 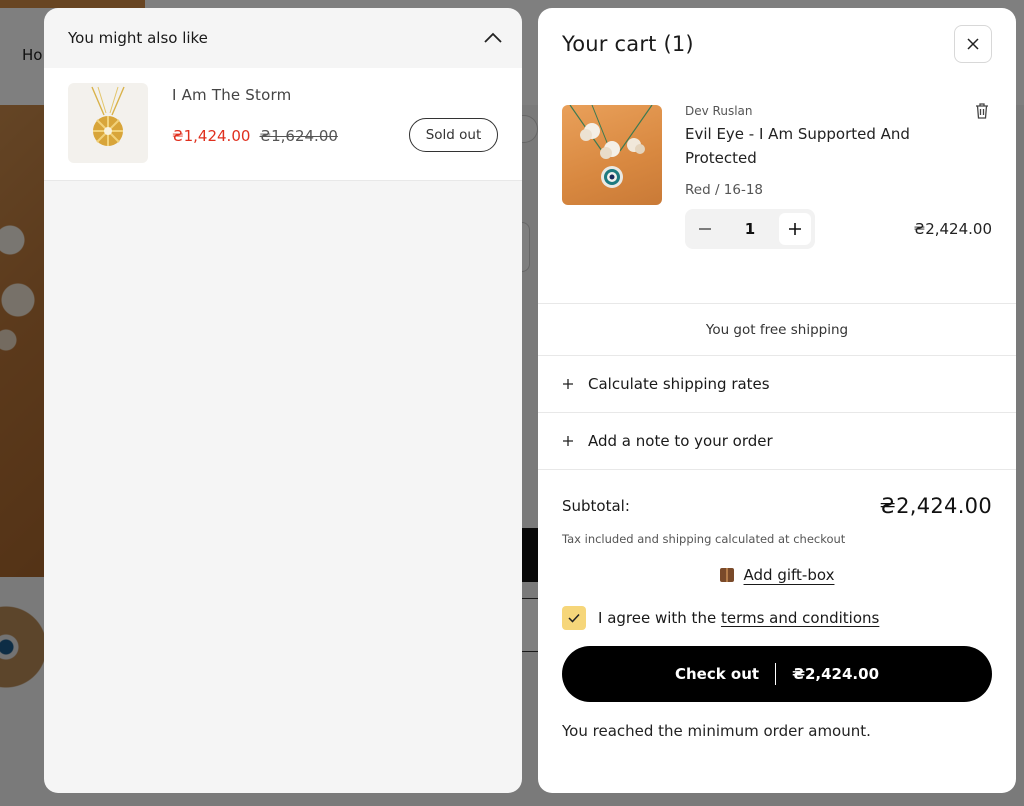 What do you see at coordinates (777, 494) in the screenshot?
I see `subtotal-row: Subtotal: ₴2,424.00` at bounding box center [777, 494].